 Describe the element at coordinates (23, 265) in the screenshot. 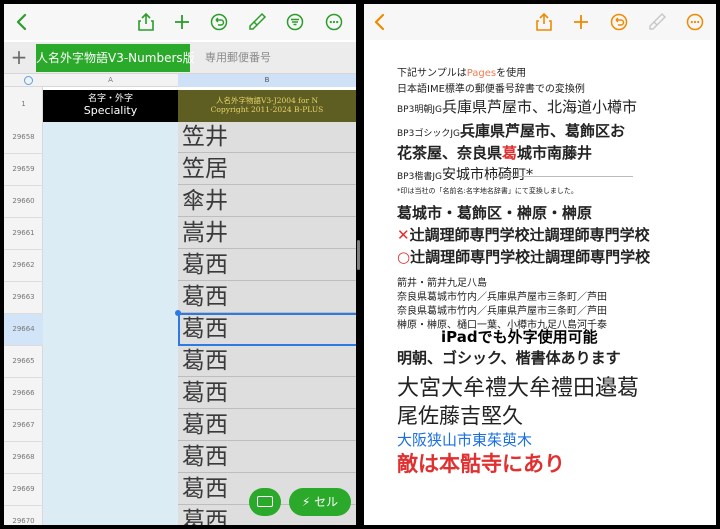

I see `row-number: 29662` at that location.